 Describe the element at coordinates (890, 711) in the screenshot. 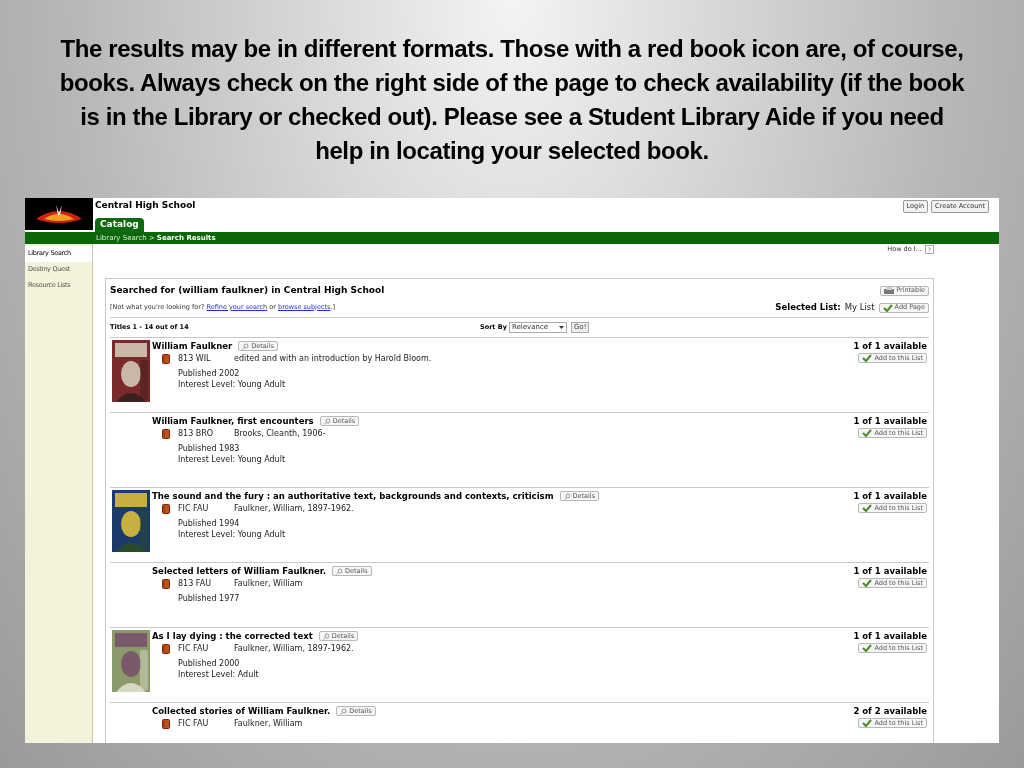

I see `availability: 2 of 2 available` at that location.